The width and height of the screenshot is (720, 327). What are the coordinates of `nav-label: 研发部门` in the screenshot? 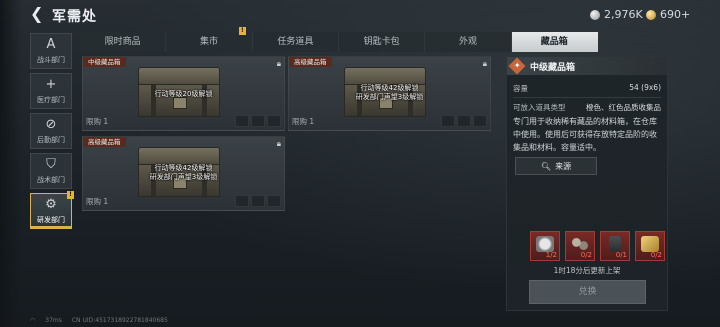 It's located at (51, 219).